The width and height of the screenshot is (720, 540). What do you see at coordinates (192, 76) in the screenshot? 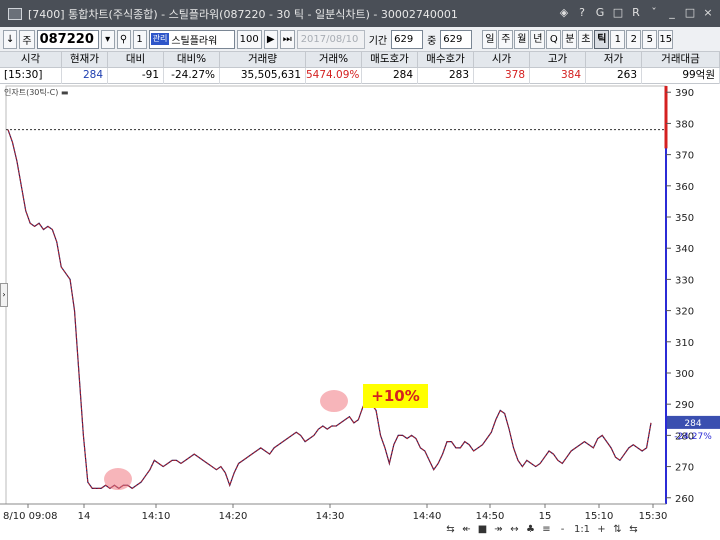
I see `quote-value-cell: -24.27%` at bounding box center [192, 76].